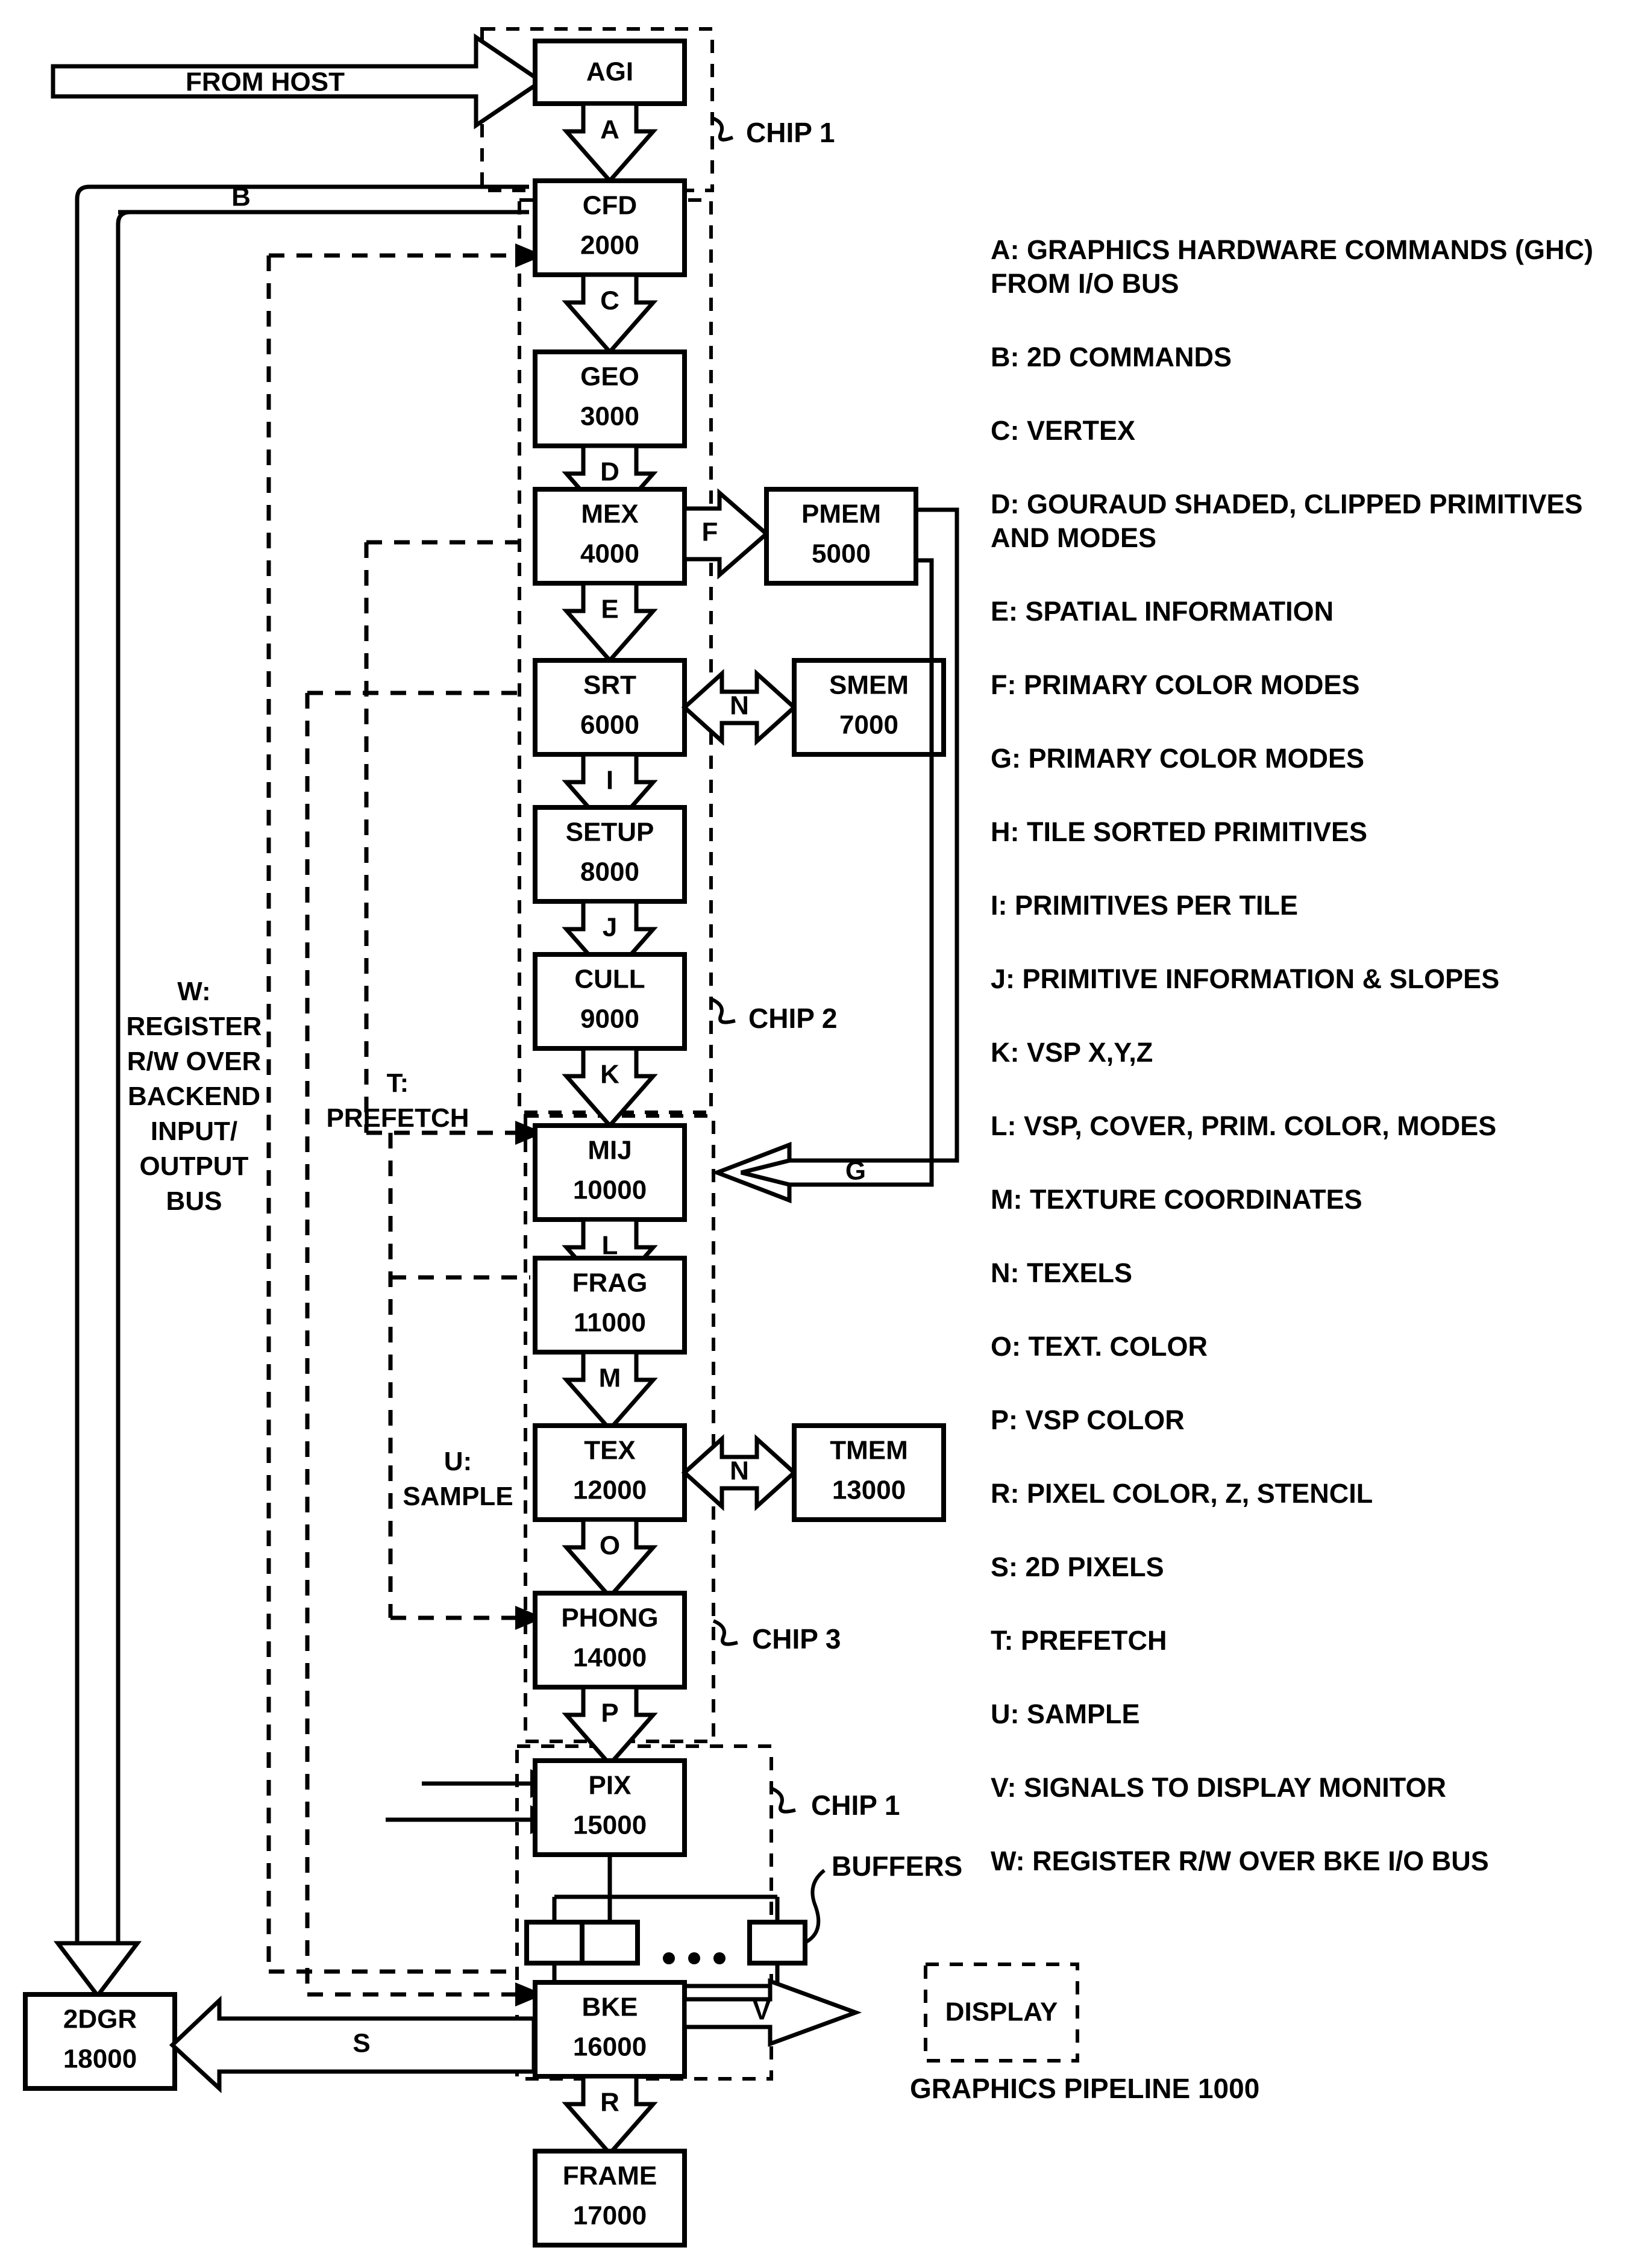 The image size is (1633, 2268). What do you see at coordinates (609, 1713) in the screenshot?
I see `flow-p-label: P` at bounding box center [609, 1713].